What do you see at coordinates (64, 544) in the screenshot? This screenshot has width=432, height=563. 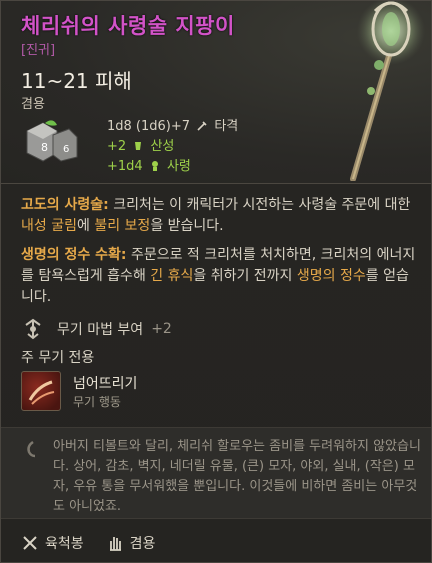 I see `proficiency-label: 육척봉` at bounding box center [64, 544].